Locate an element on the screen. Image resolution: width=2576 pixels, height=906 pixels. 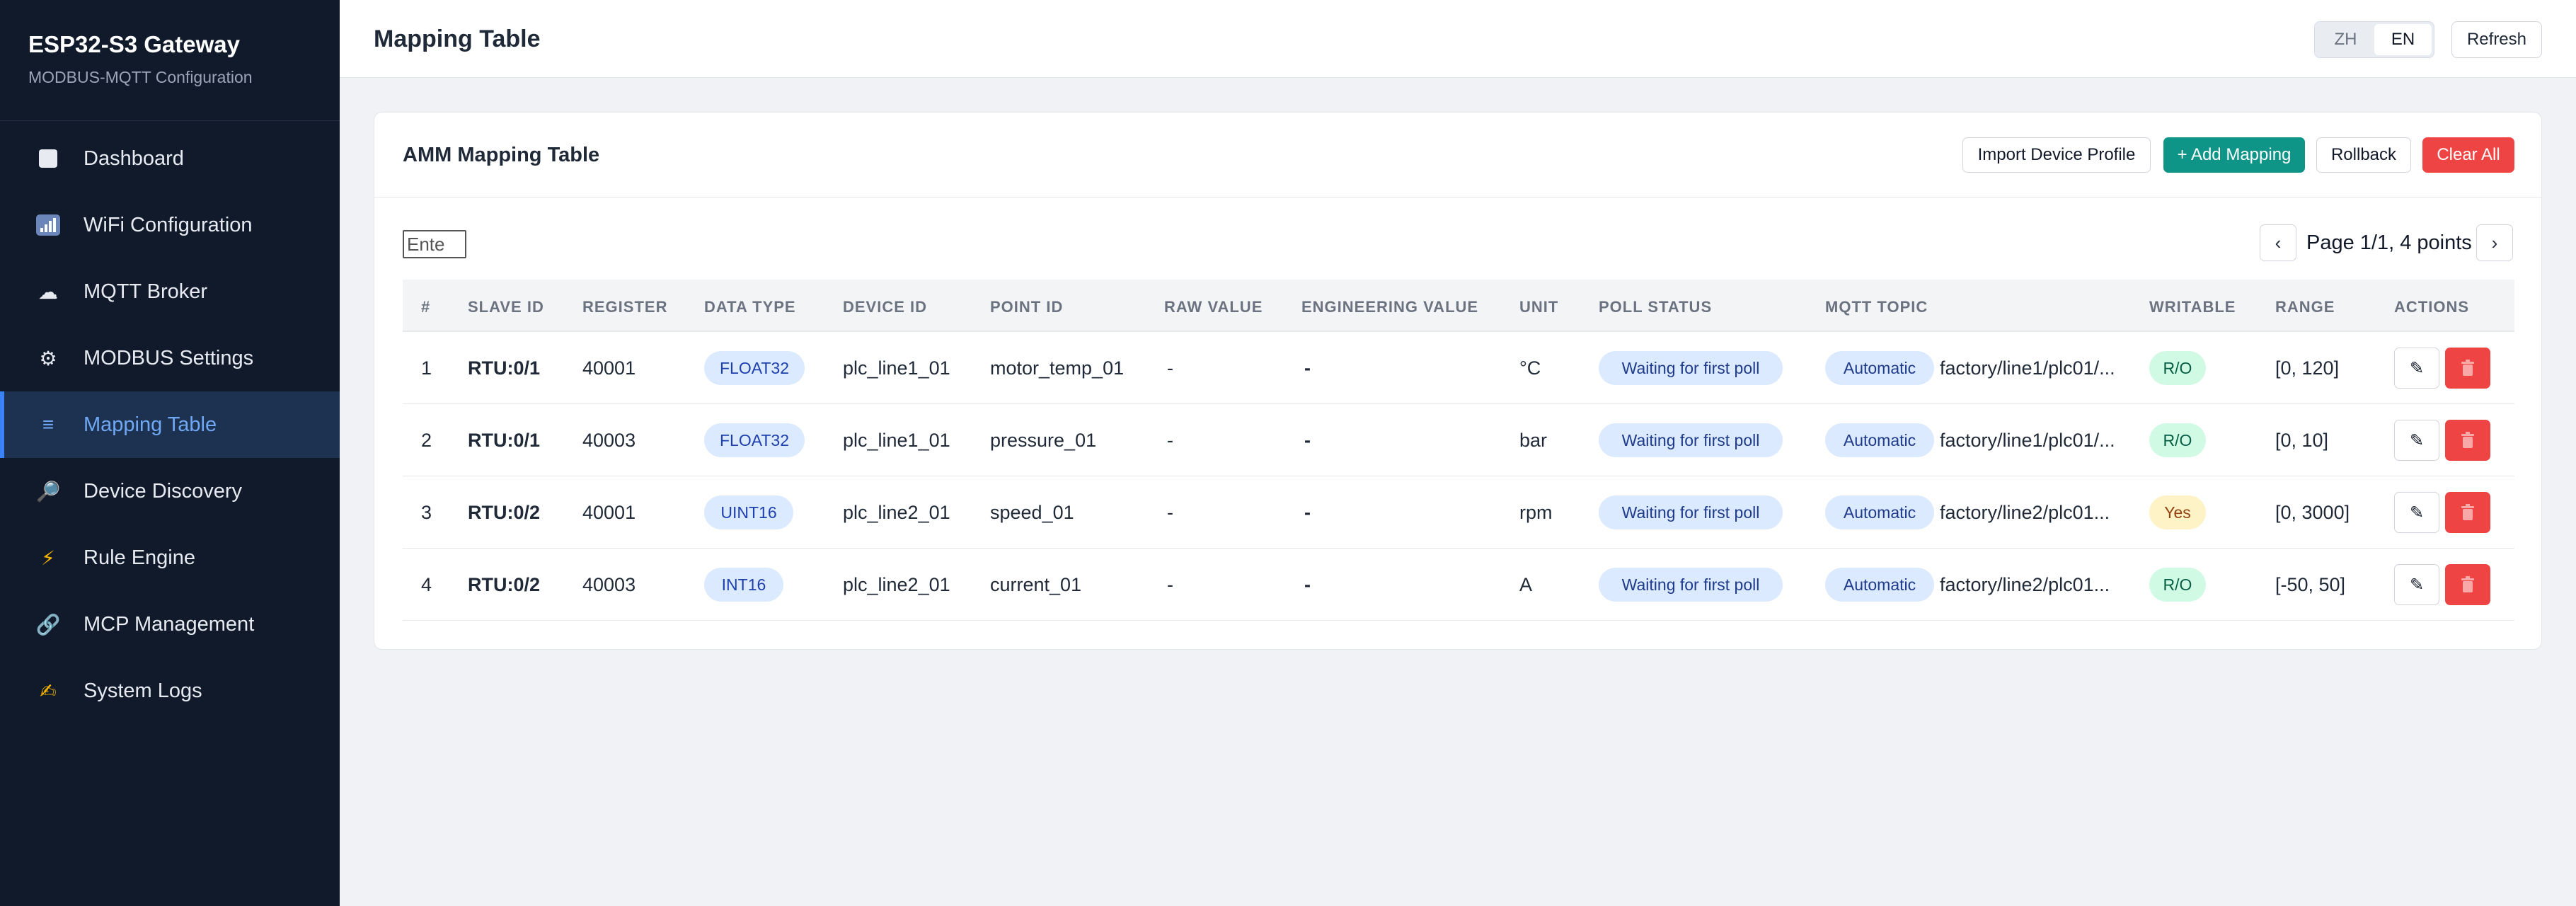
sidebar-item-device-discovery: 🔎 Device Discovery is located at coordinates (170, 491).